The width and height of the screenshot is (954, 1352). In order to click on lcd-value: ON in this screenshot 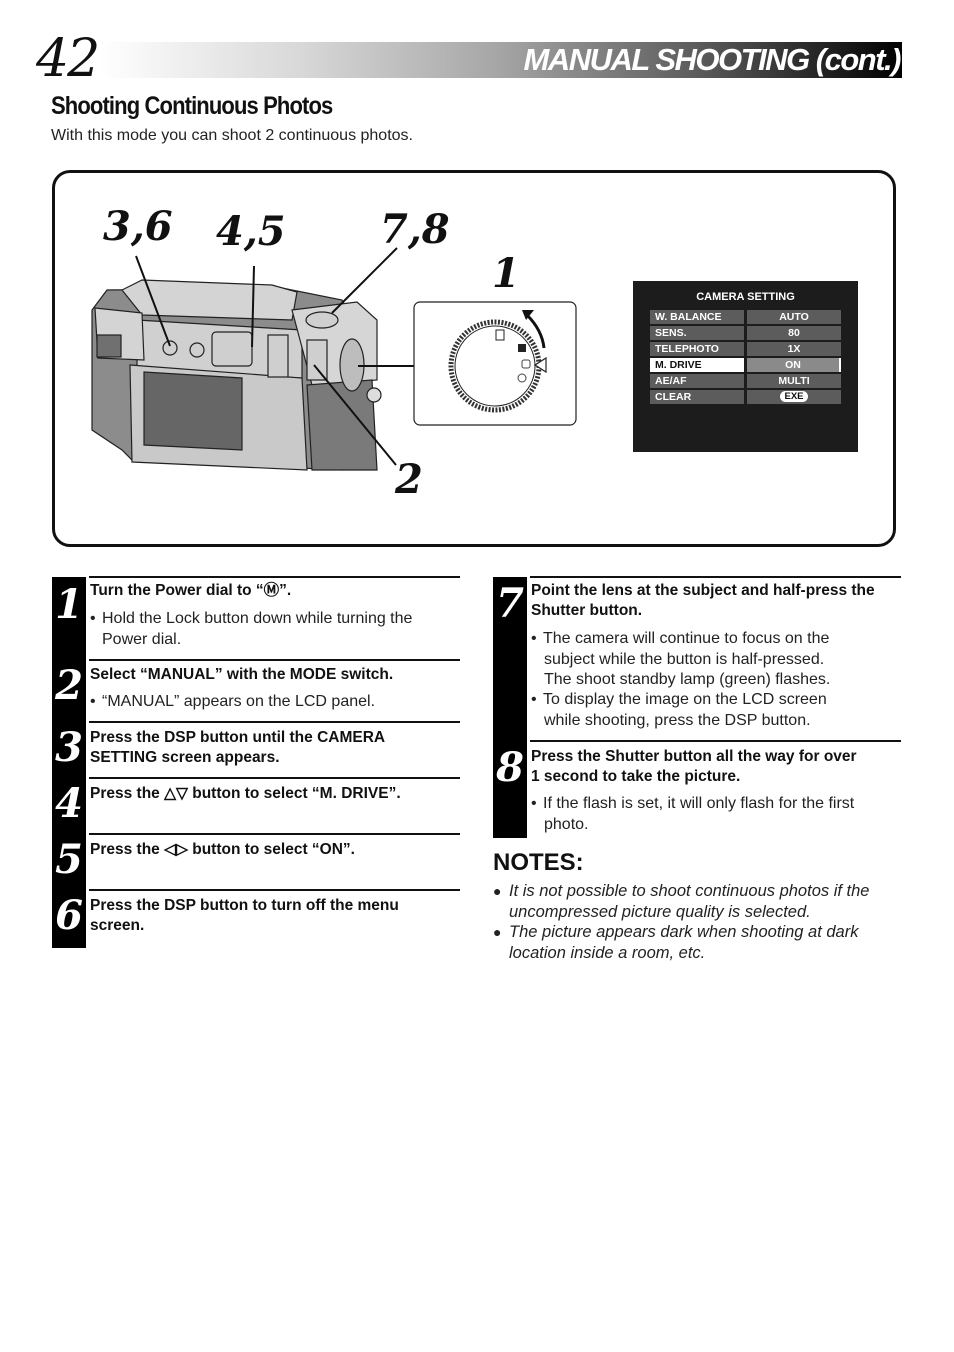, I will do `click(794, 365)`.